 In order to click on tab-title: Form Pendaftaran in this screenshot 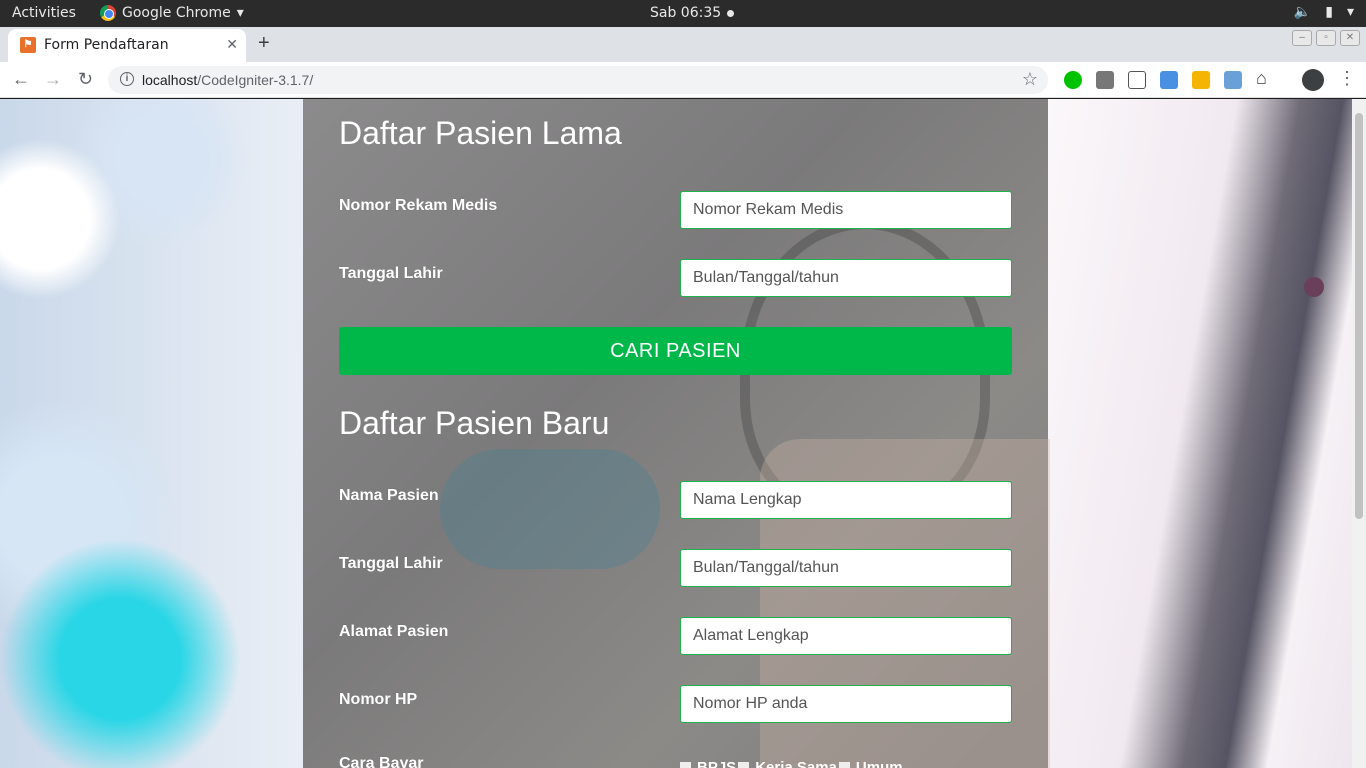, I will do `click(106, 45)`.